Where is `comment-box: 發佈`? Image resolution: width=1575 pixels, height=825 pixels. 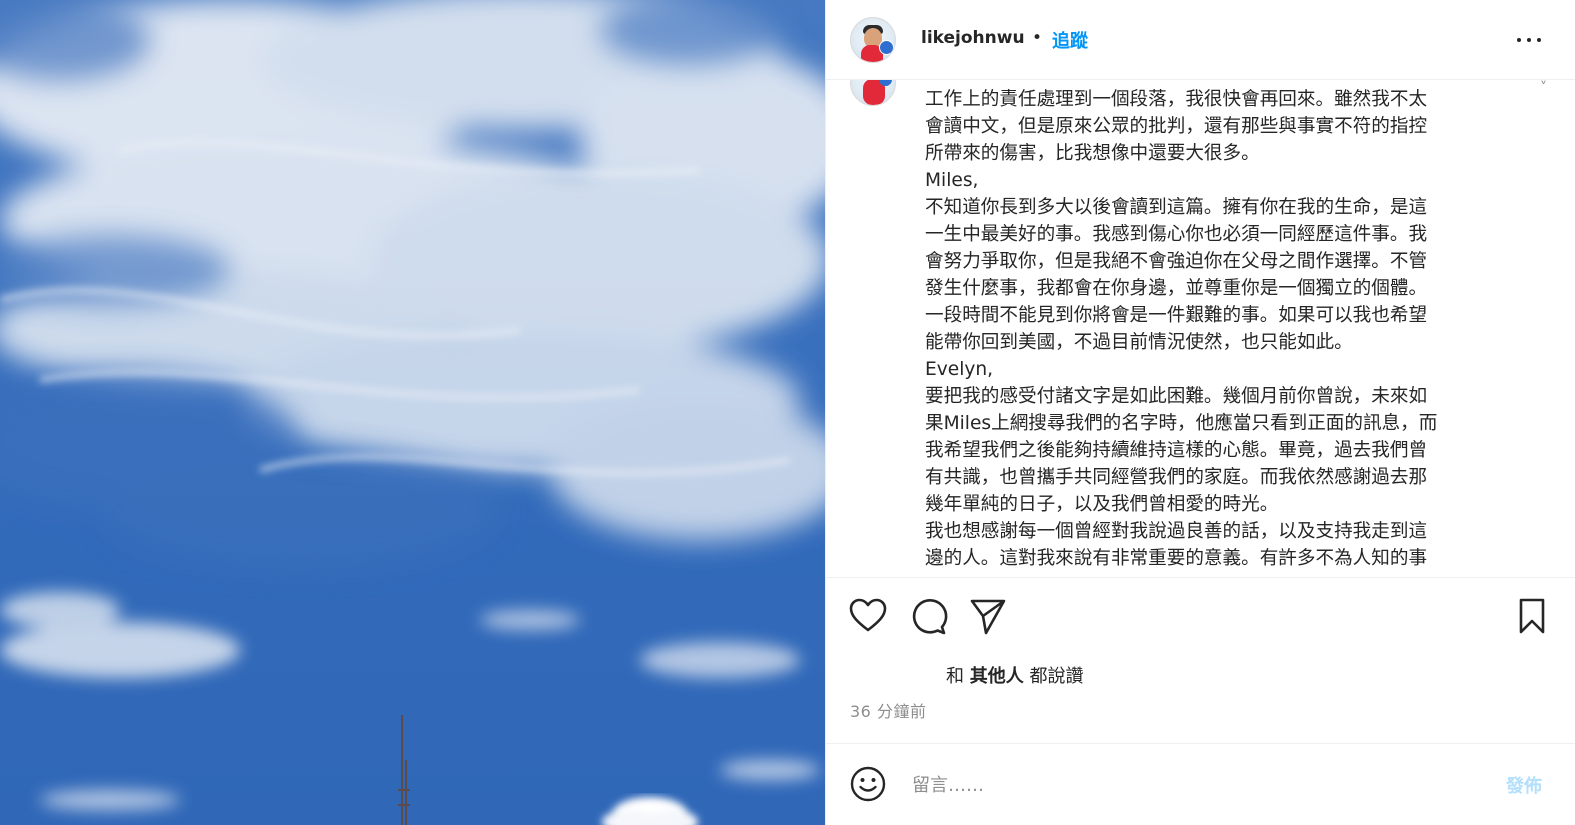 comment-box: 發佈 is located at coordinates (1200, 784).